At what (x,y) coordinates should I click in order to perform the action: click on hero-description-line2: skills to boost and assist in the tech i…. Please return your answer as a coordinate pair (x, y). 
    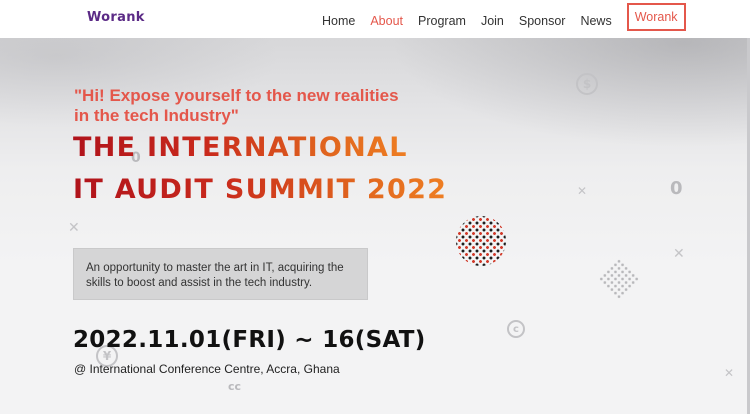
    Looking at the image, I should click on (199, 283).